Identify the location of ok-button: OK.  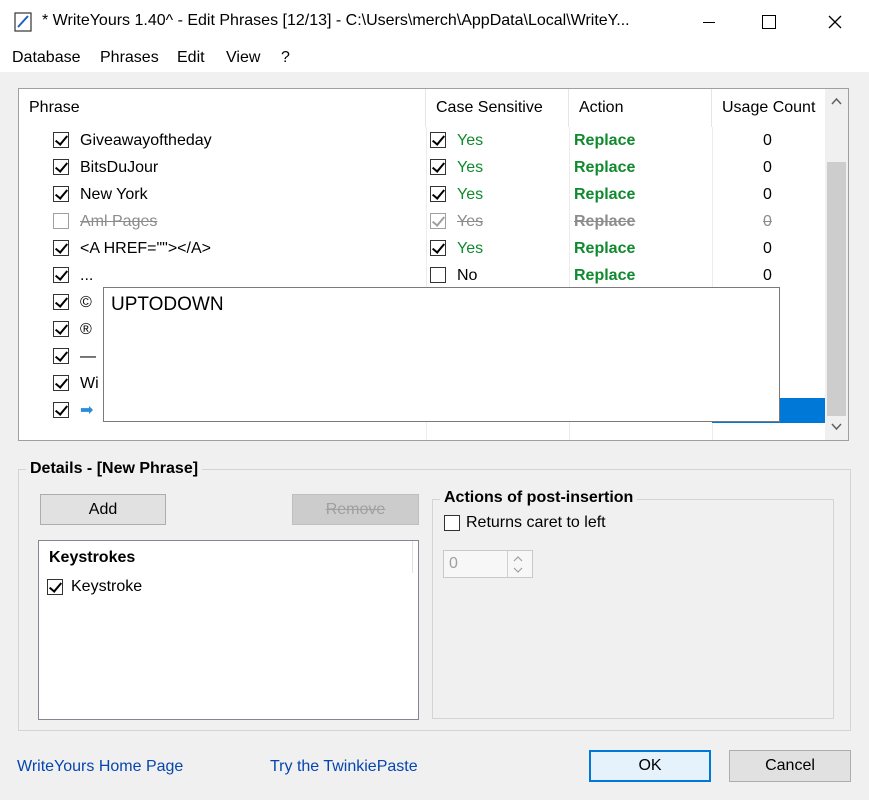
(650, 766).